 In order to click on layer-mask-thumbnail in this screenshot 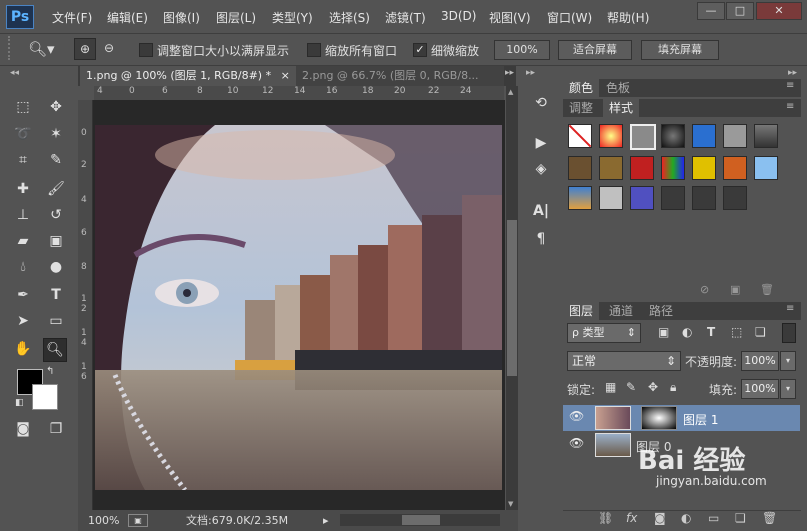, I will do `click(659, 418)`.